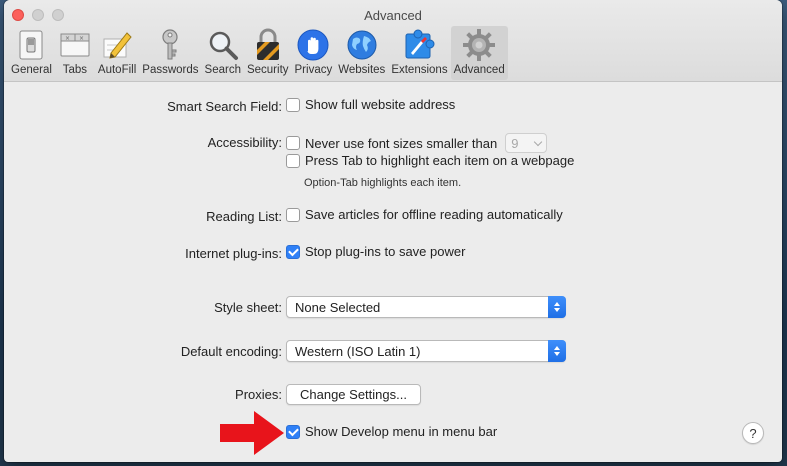 This screenshot has height=466, width=787. Describe the element at coordinates (293, 104) in the screenshot. I see `show-full-address-checkbox` at that location.